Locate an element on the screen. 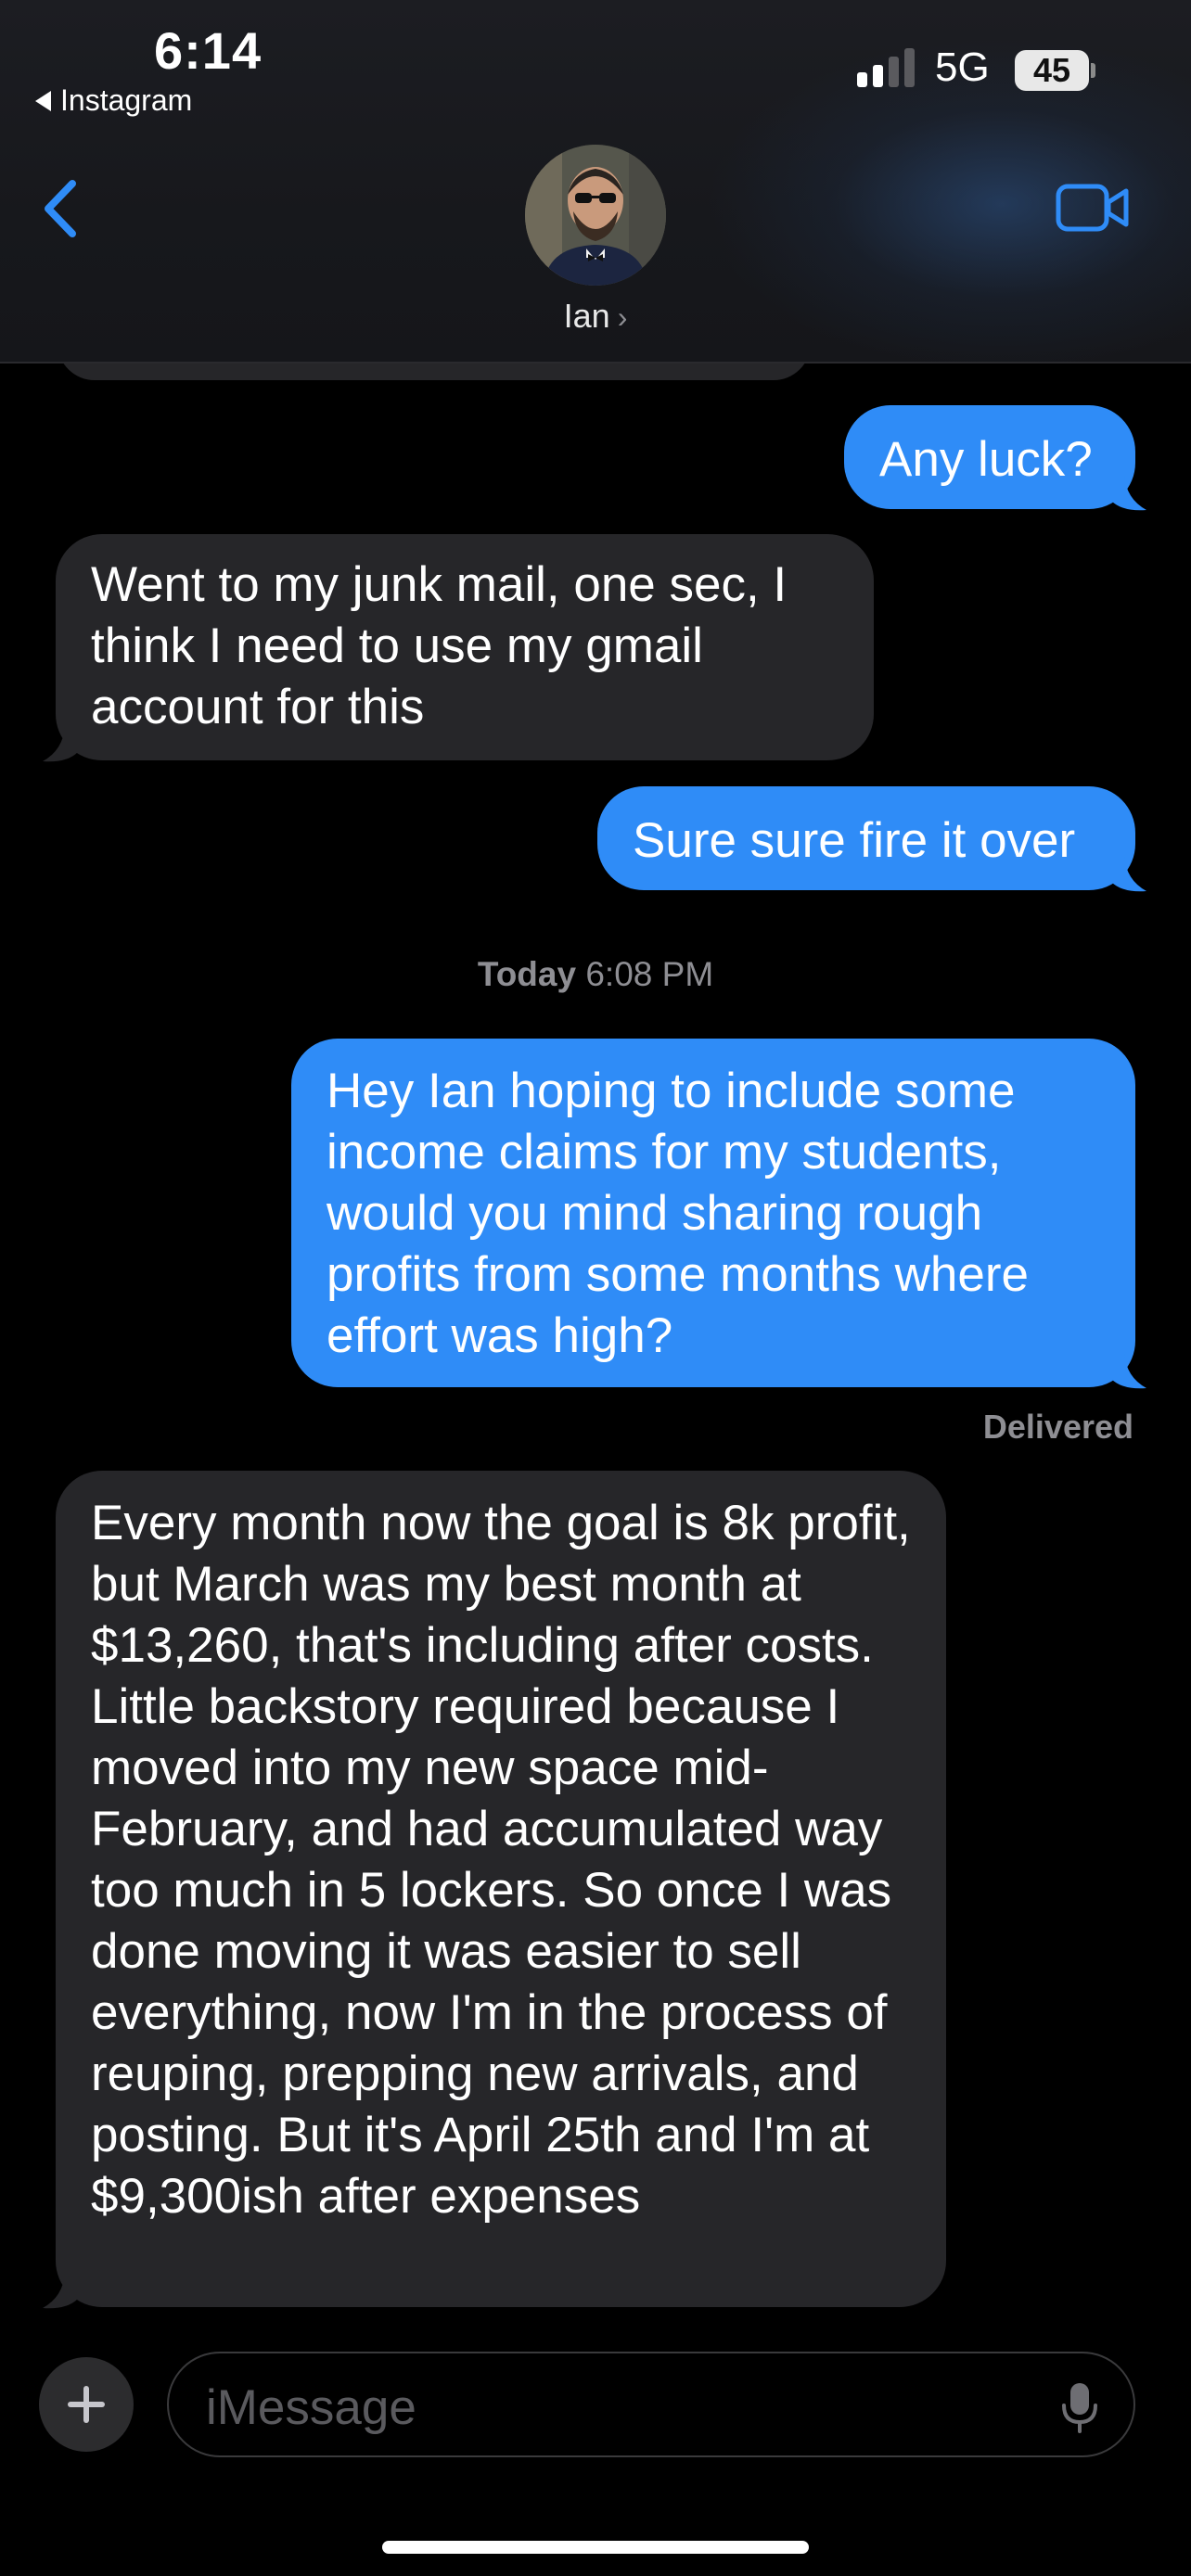 The image size is (1191, 2576). battery-icon: 45 is located at coordinates (1055, 71).